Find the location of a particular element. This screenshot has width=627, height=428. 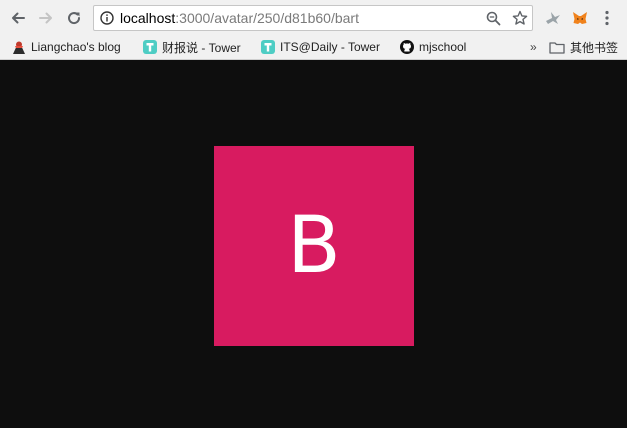

reload-button is located at coordinates (74, 18).